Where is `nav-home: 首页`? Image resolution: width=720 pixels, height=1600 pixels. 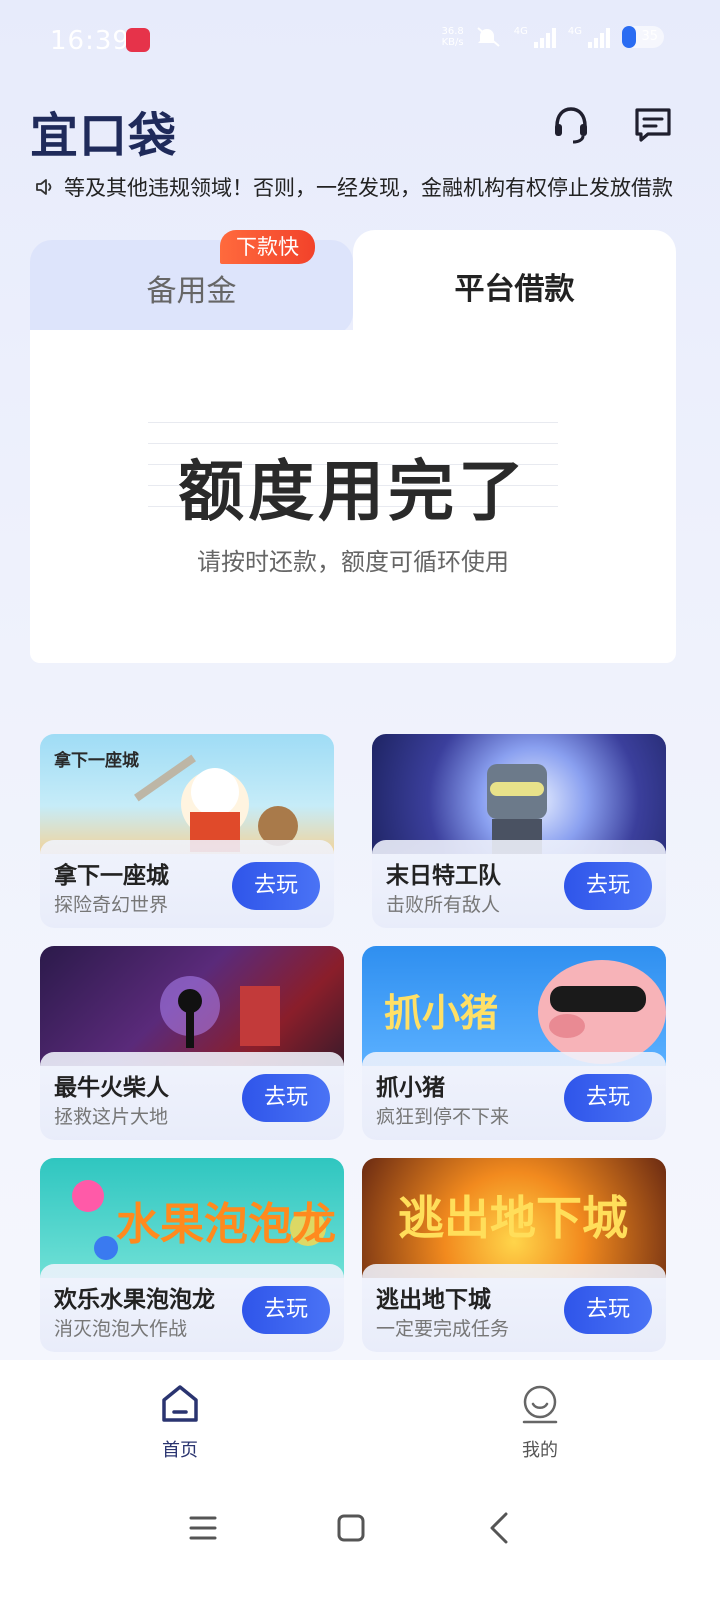 nav-home: 首页 is located at coordinates (180, 1422).